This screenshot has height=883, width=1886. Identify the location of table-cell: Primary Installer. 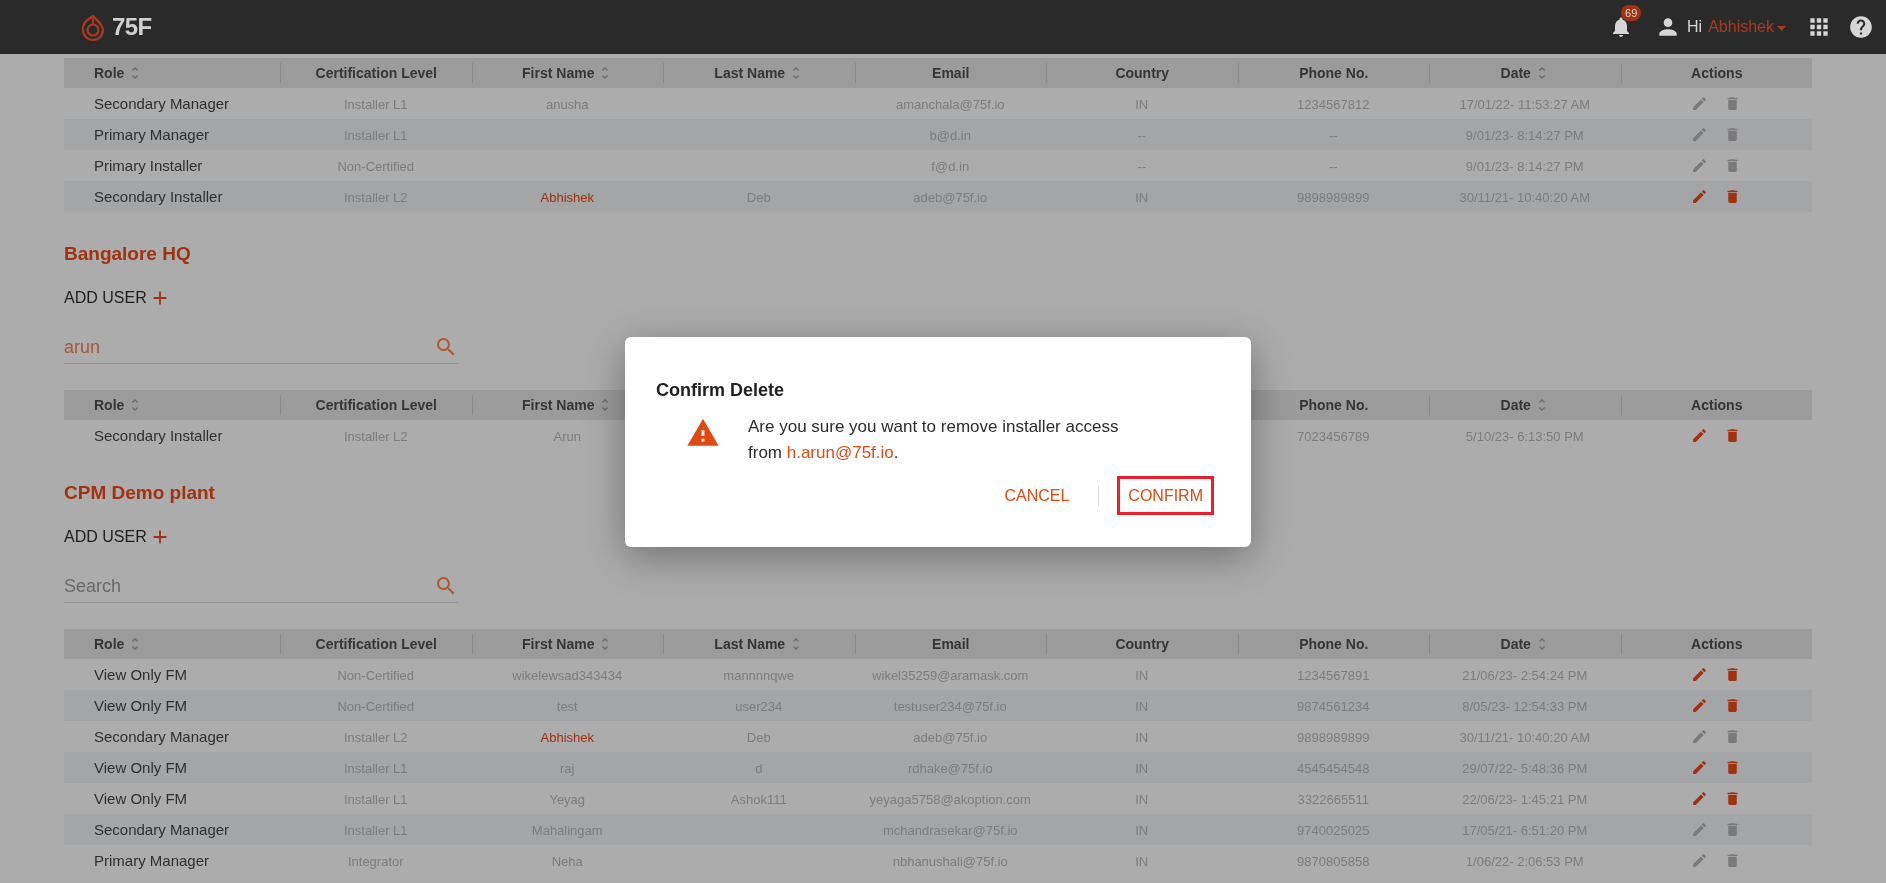
(148, 165).